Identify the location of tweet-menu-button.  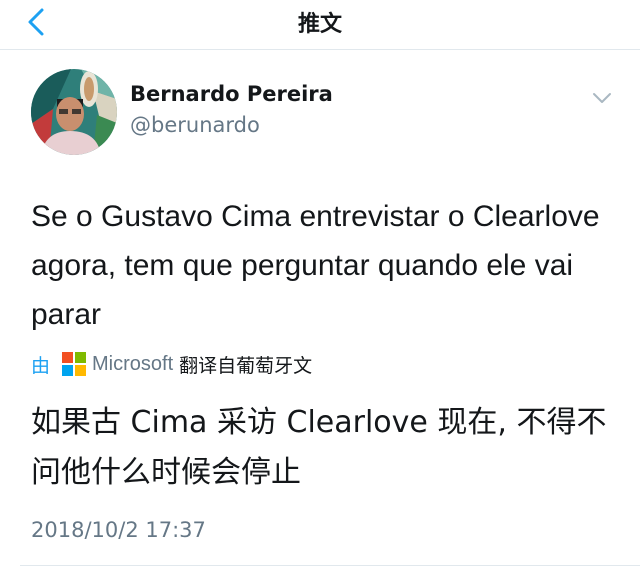
(602, 98).